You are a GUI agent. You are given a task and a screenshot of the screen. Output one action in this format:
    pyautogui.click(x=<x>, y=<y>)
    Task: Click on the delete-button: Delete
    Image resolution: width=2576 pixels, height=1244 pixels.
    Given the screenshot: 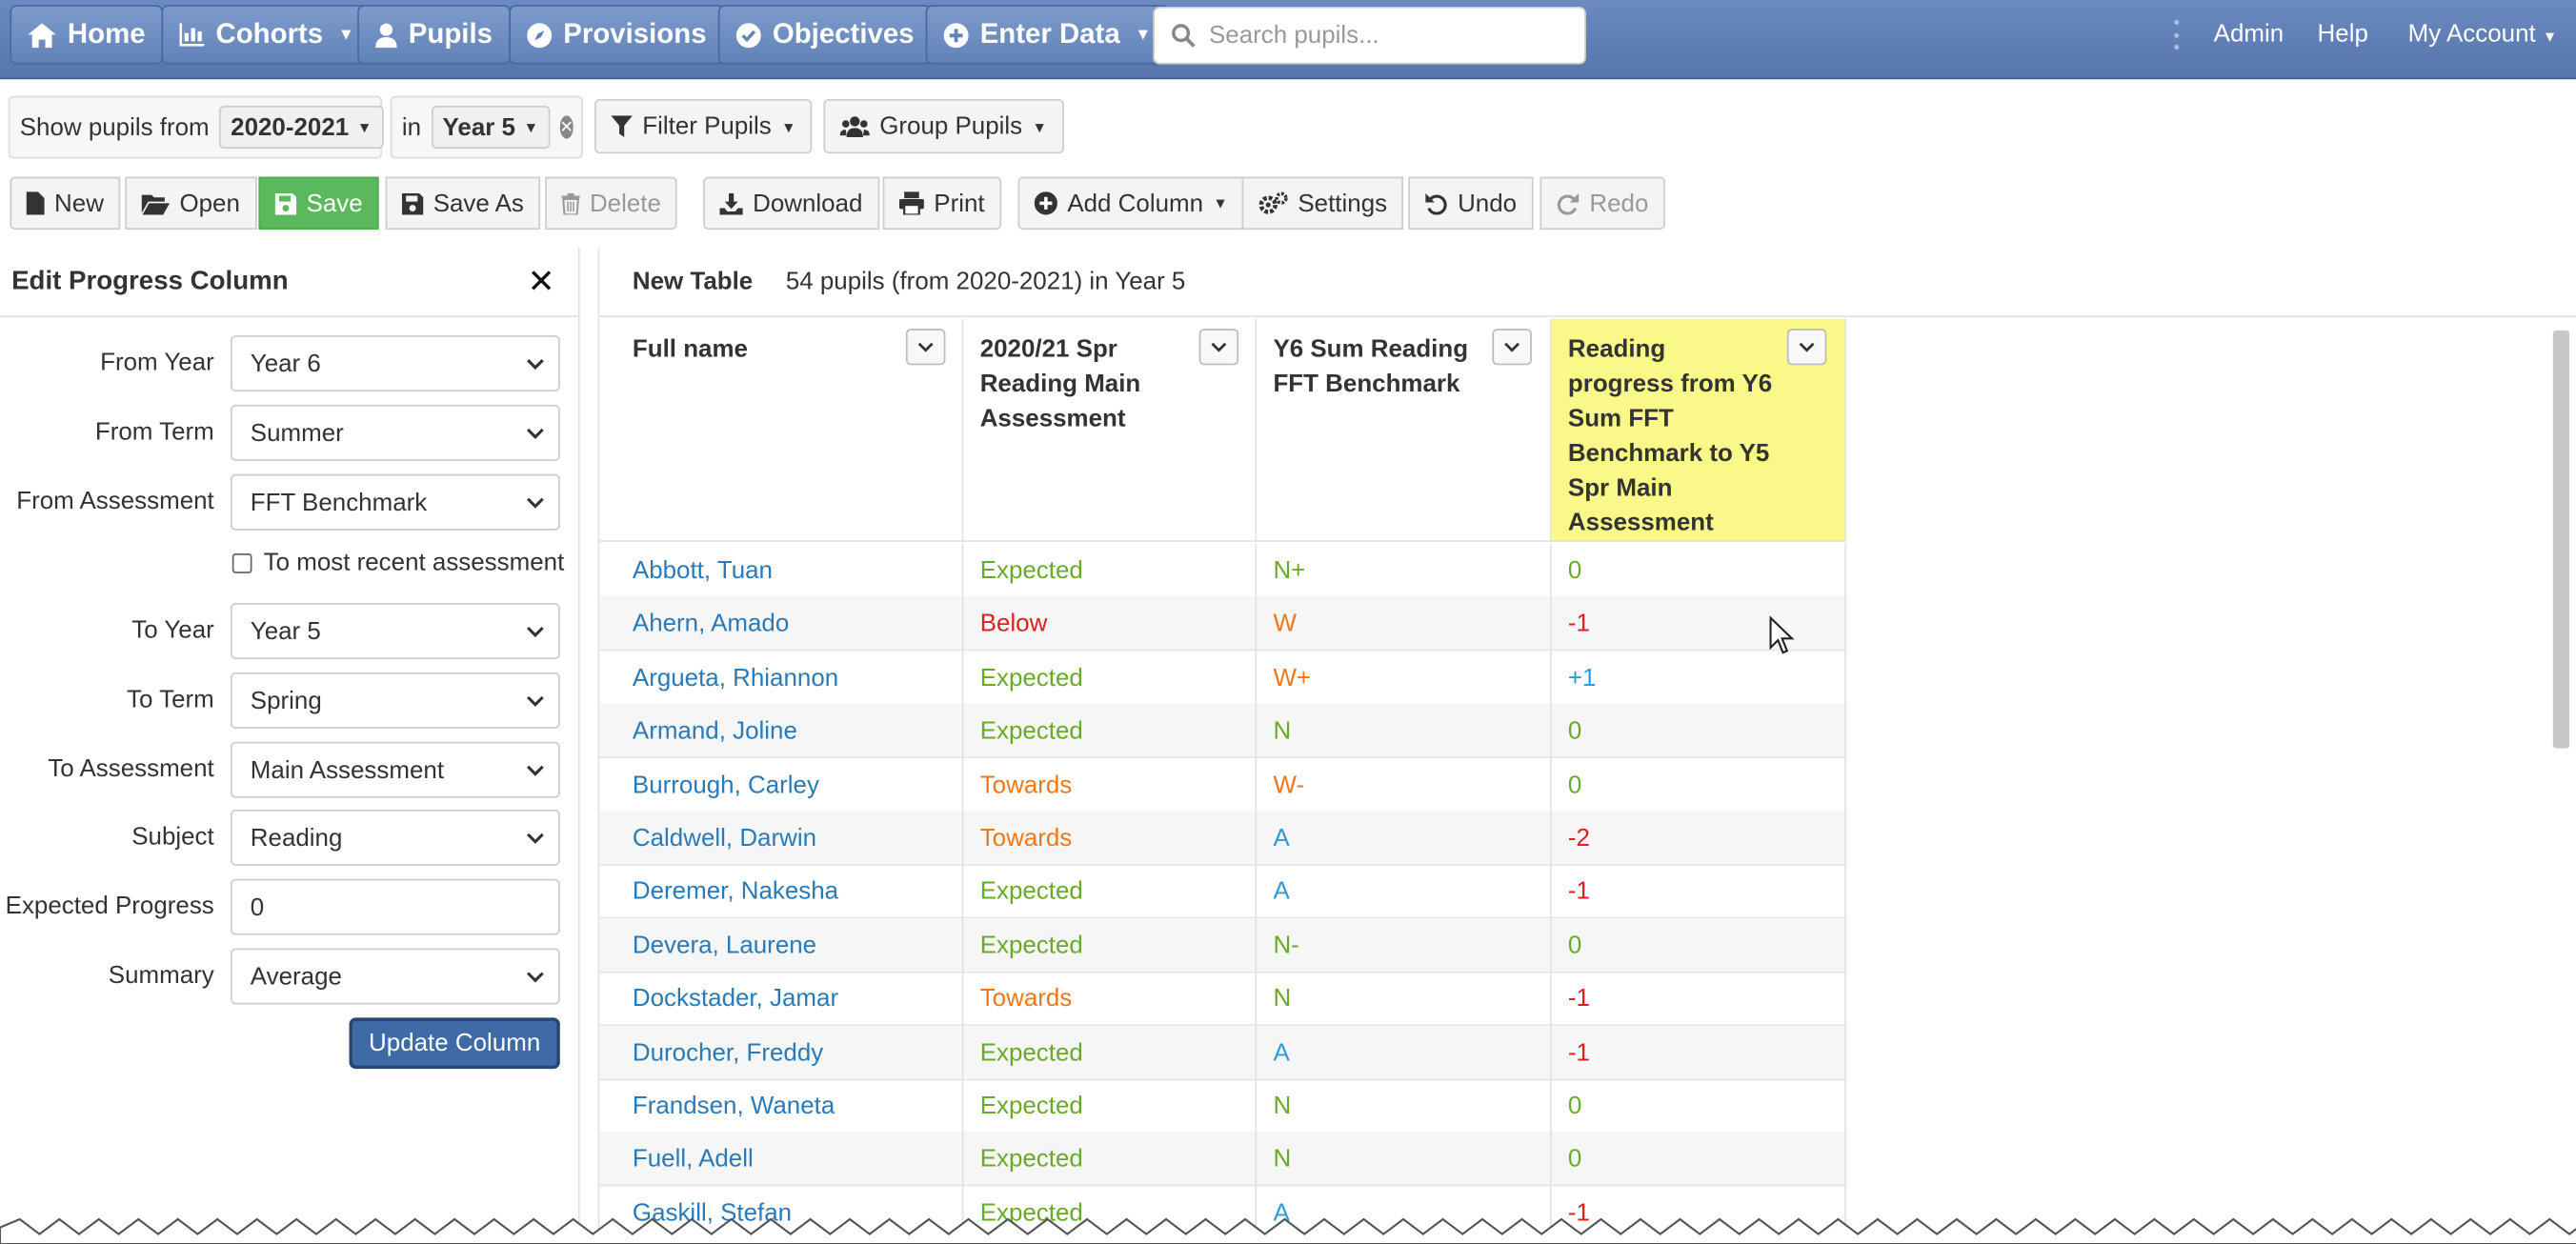 What is the action you would take?
    pyautogui.click(x=612, y=203)
    